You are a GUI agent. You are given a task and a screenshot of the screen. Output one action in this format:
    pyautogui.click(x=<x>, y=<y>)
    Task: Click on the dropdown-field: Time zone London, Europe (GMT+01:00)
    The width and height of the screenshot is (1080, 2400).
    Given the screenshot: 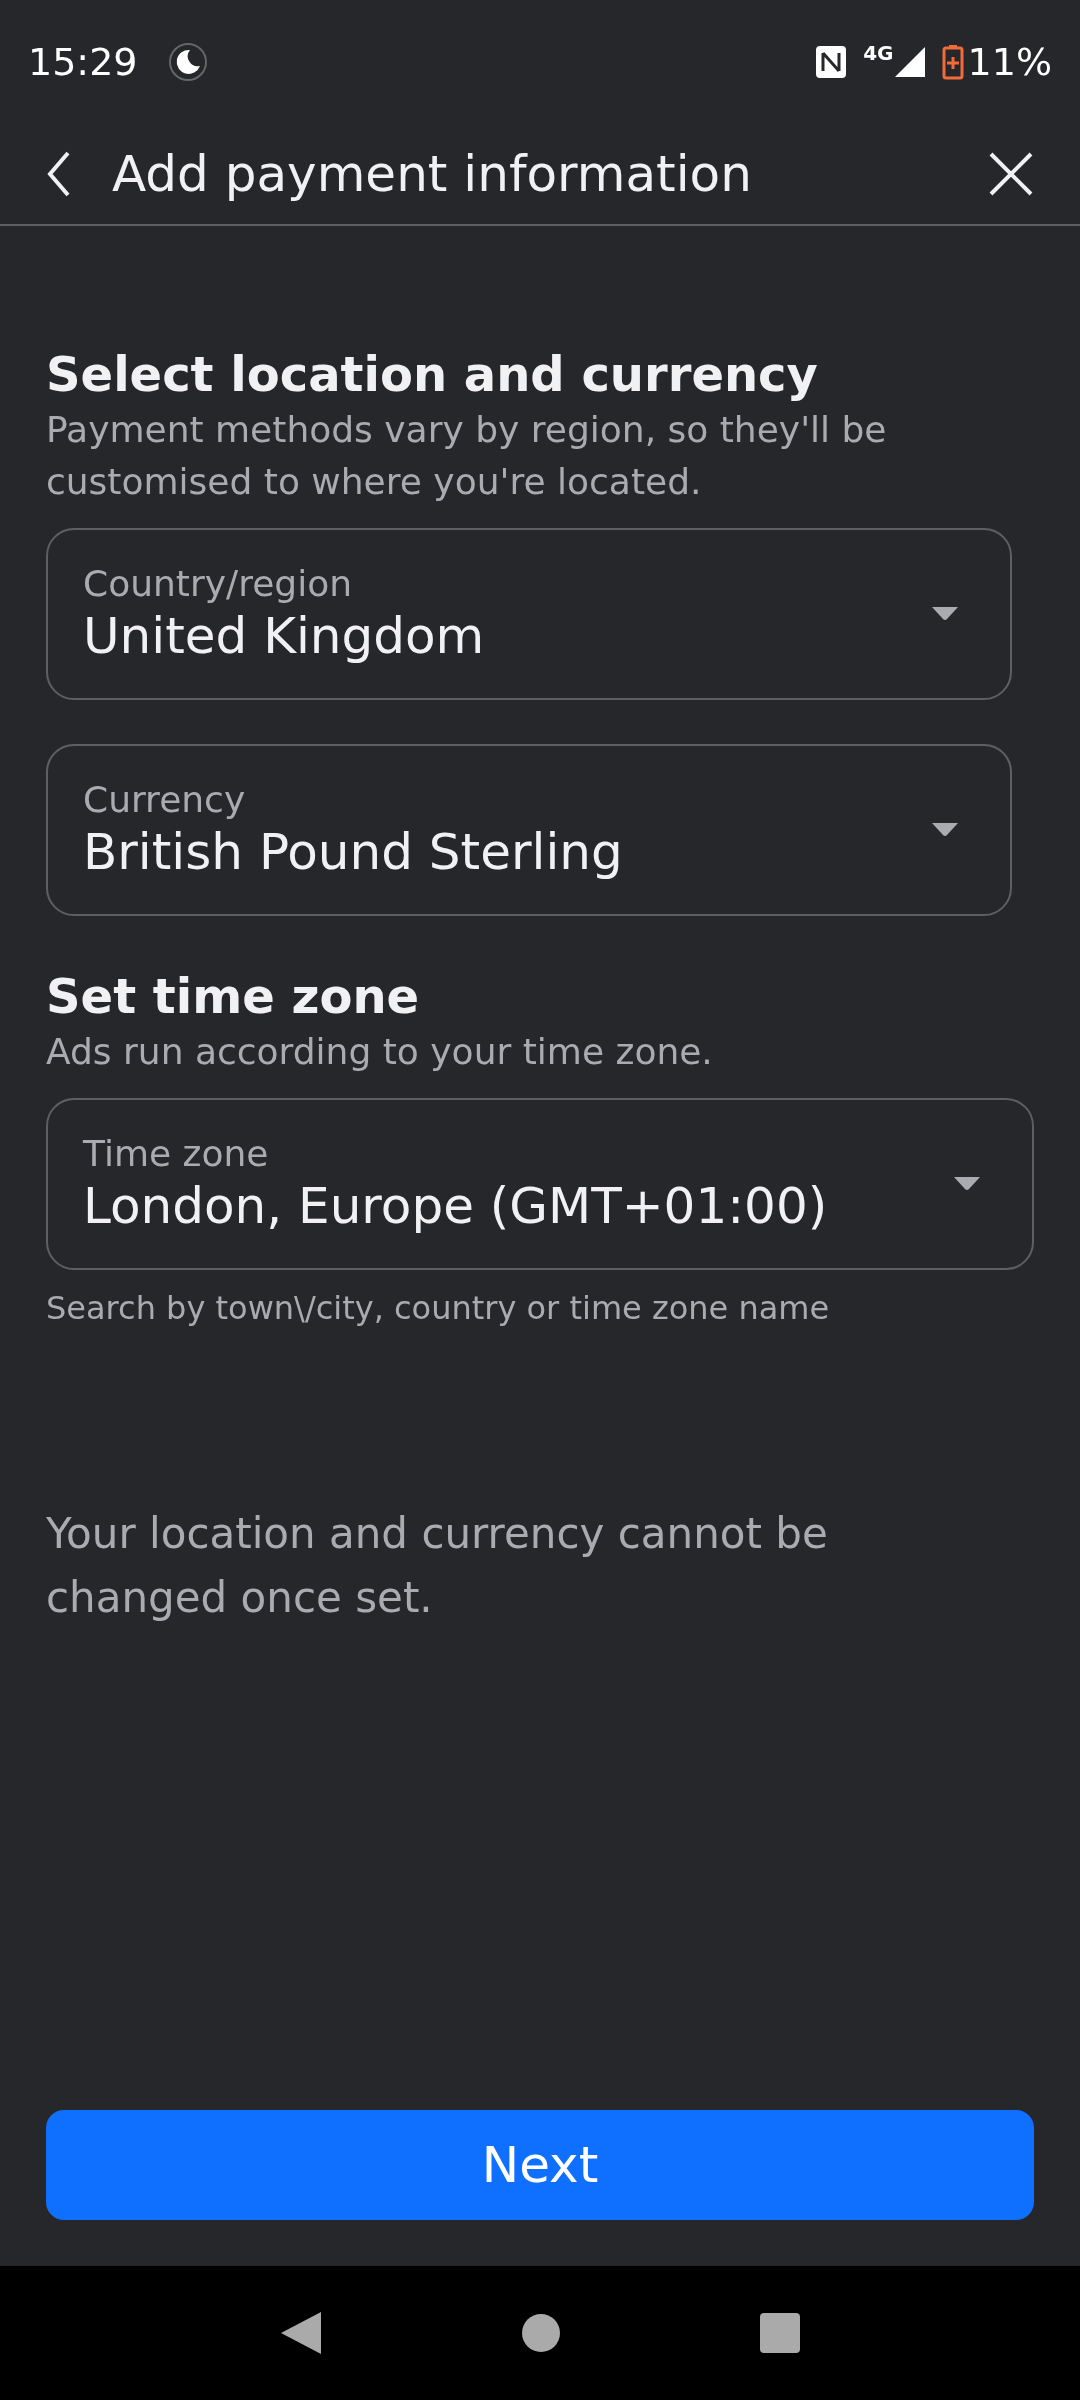 What is the action you would take?
    pyautogui.click(x=540, y=1184)
    